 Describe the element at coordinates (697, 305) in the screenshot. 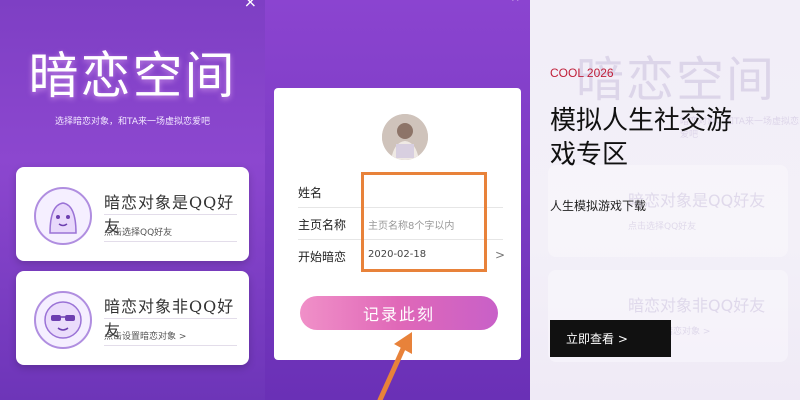

I see `ghost-card-title: 暗恋对象非QQ好友` at that location.